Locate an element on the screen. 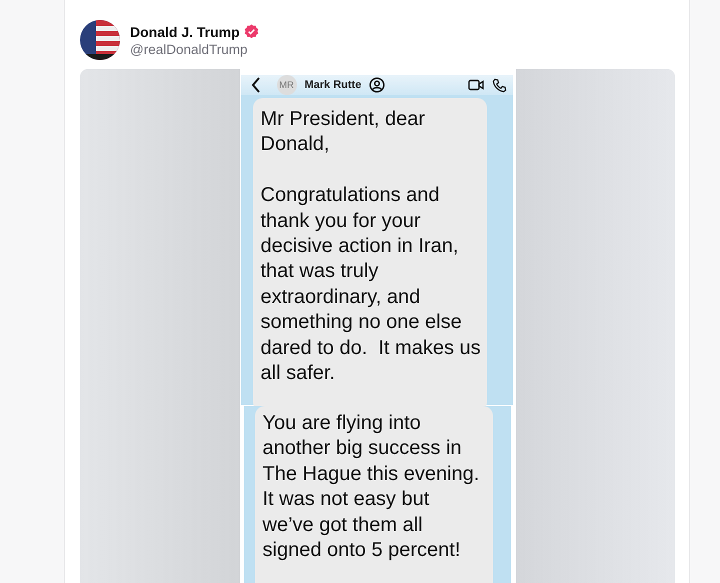  message-text: Congratulations and thank you for your decisive action in Iran, that was truly extraordinary, and something no one else dared to do. It makes us all safer. is located at coordinates (370, 284).